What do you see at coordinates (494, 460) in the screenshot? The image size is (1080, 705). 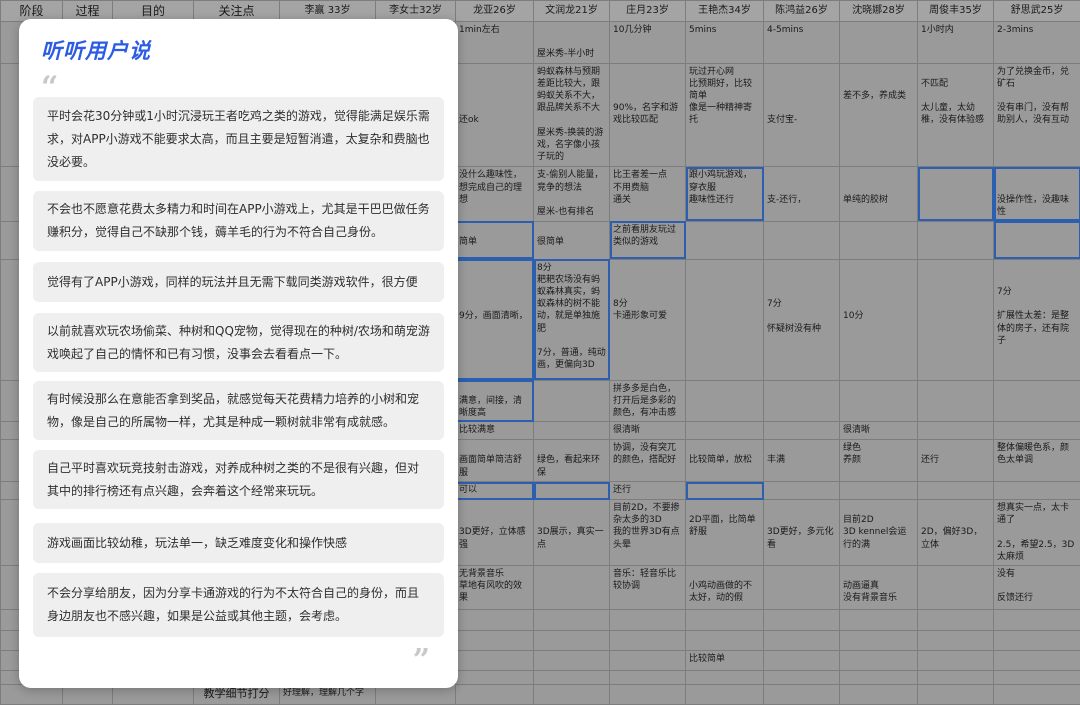 I see `table-cell: 画面简单简洁舒服` at bounding box center [494, 460].